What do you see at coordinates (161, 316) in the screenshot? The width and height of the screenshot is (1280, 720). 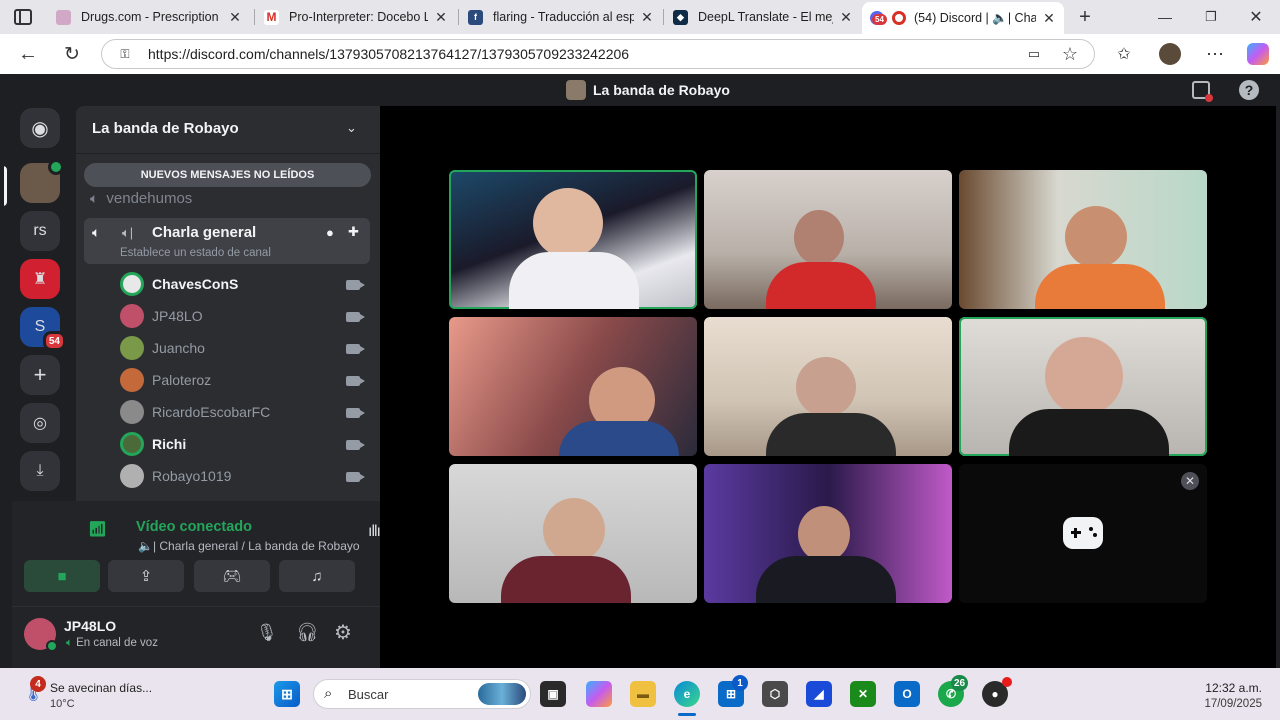 I see `voice-member: JP48LO` at bounding box center [161, 316].